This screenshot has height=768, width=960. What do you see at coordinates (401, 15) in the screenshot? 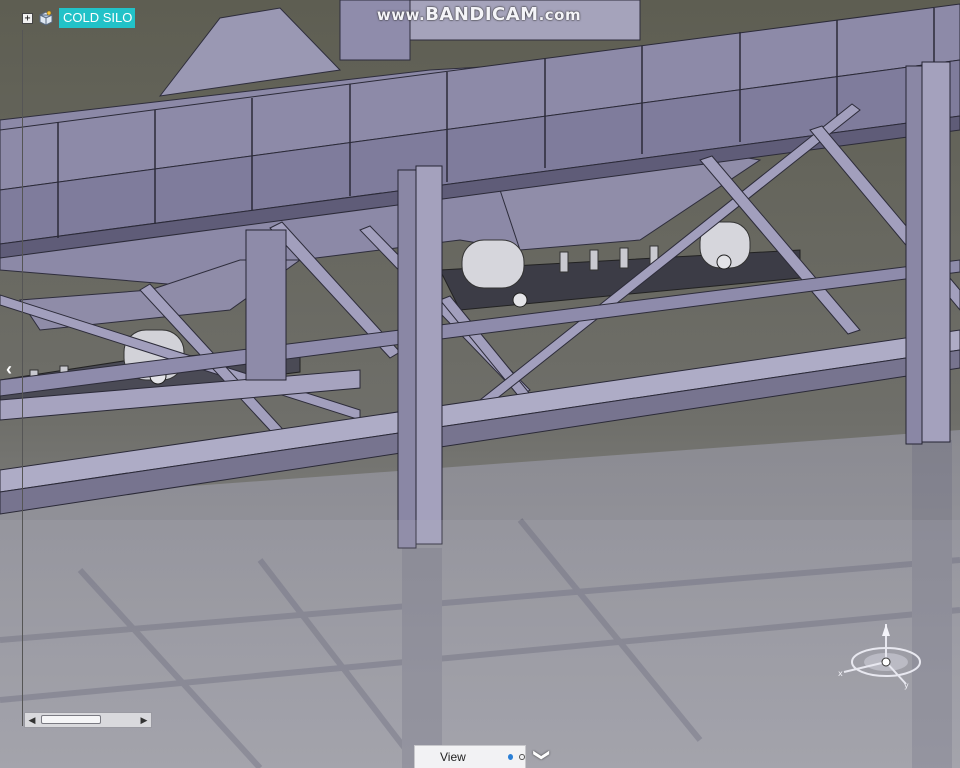
I see `watermark-prefix: www.` at bounding box center [401, 15].